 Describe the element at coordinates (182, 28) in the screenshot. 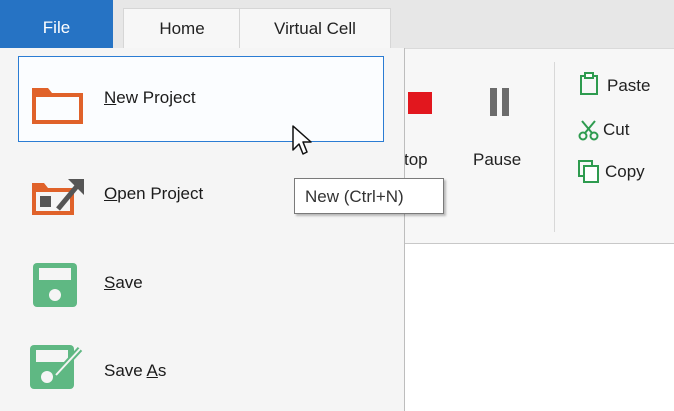

I see `tab-home: Home` at that location.